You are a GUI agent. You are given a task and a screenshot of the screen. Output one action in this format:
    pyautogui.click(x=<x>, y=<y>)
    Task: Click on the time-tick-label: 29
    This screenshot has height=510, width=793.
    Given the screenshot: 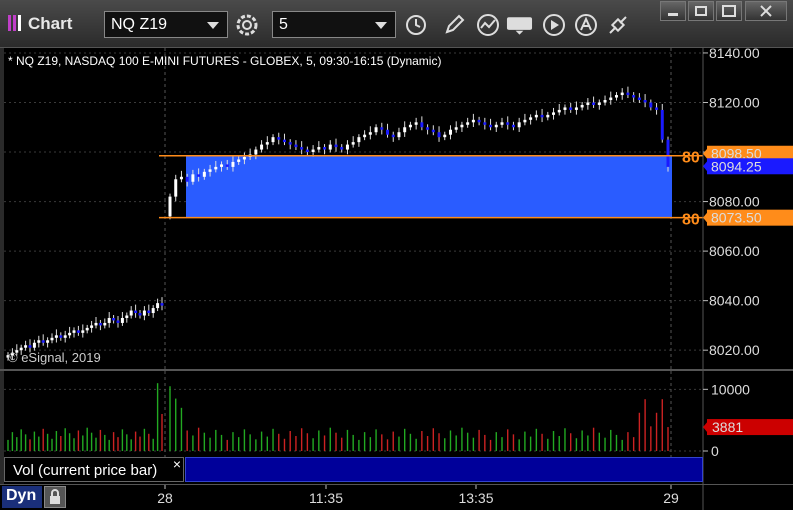 What is the action you would take?
    pyautogui.click(x=671, y=498)
    